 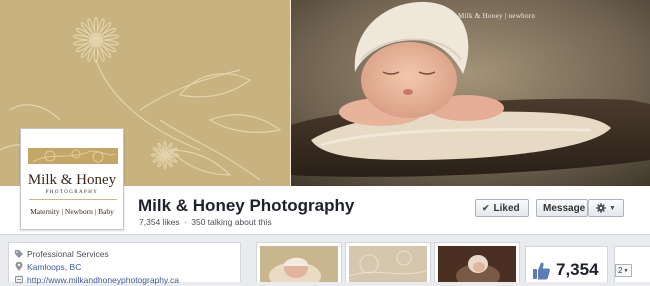 I want to click on logo-divider, so click(x=73, y=199).